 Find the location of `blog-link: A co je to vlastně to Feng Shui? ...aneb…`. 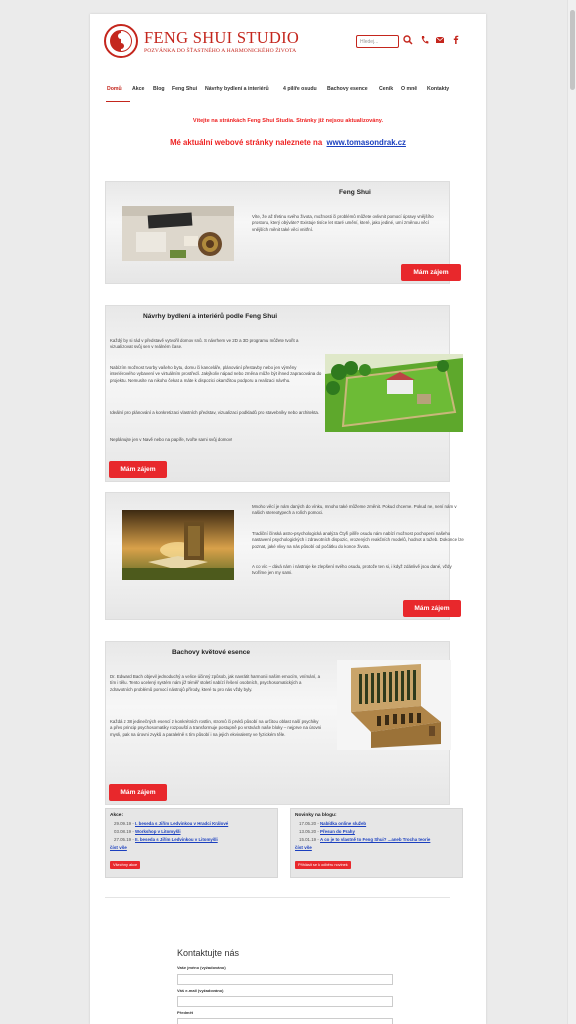

blog-link: A co je to vlastně to Feng Shui? ...aneb… is located at coordinates (375, 839).